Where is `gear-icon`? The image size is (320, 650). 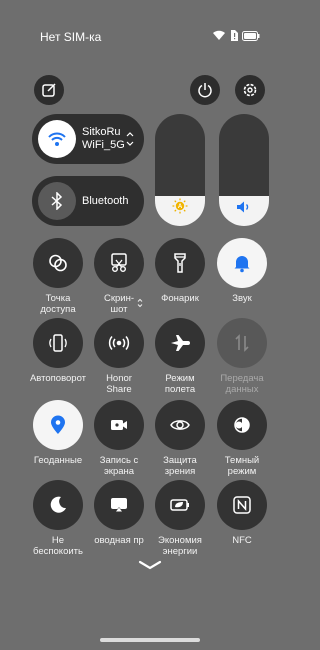 gear-icon is located at coordinates (250, 90).